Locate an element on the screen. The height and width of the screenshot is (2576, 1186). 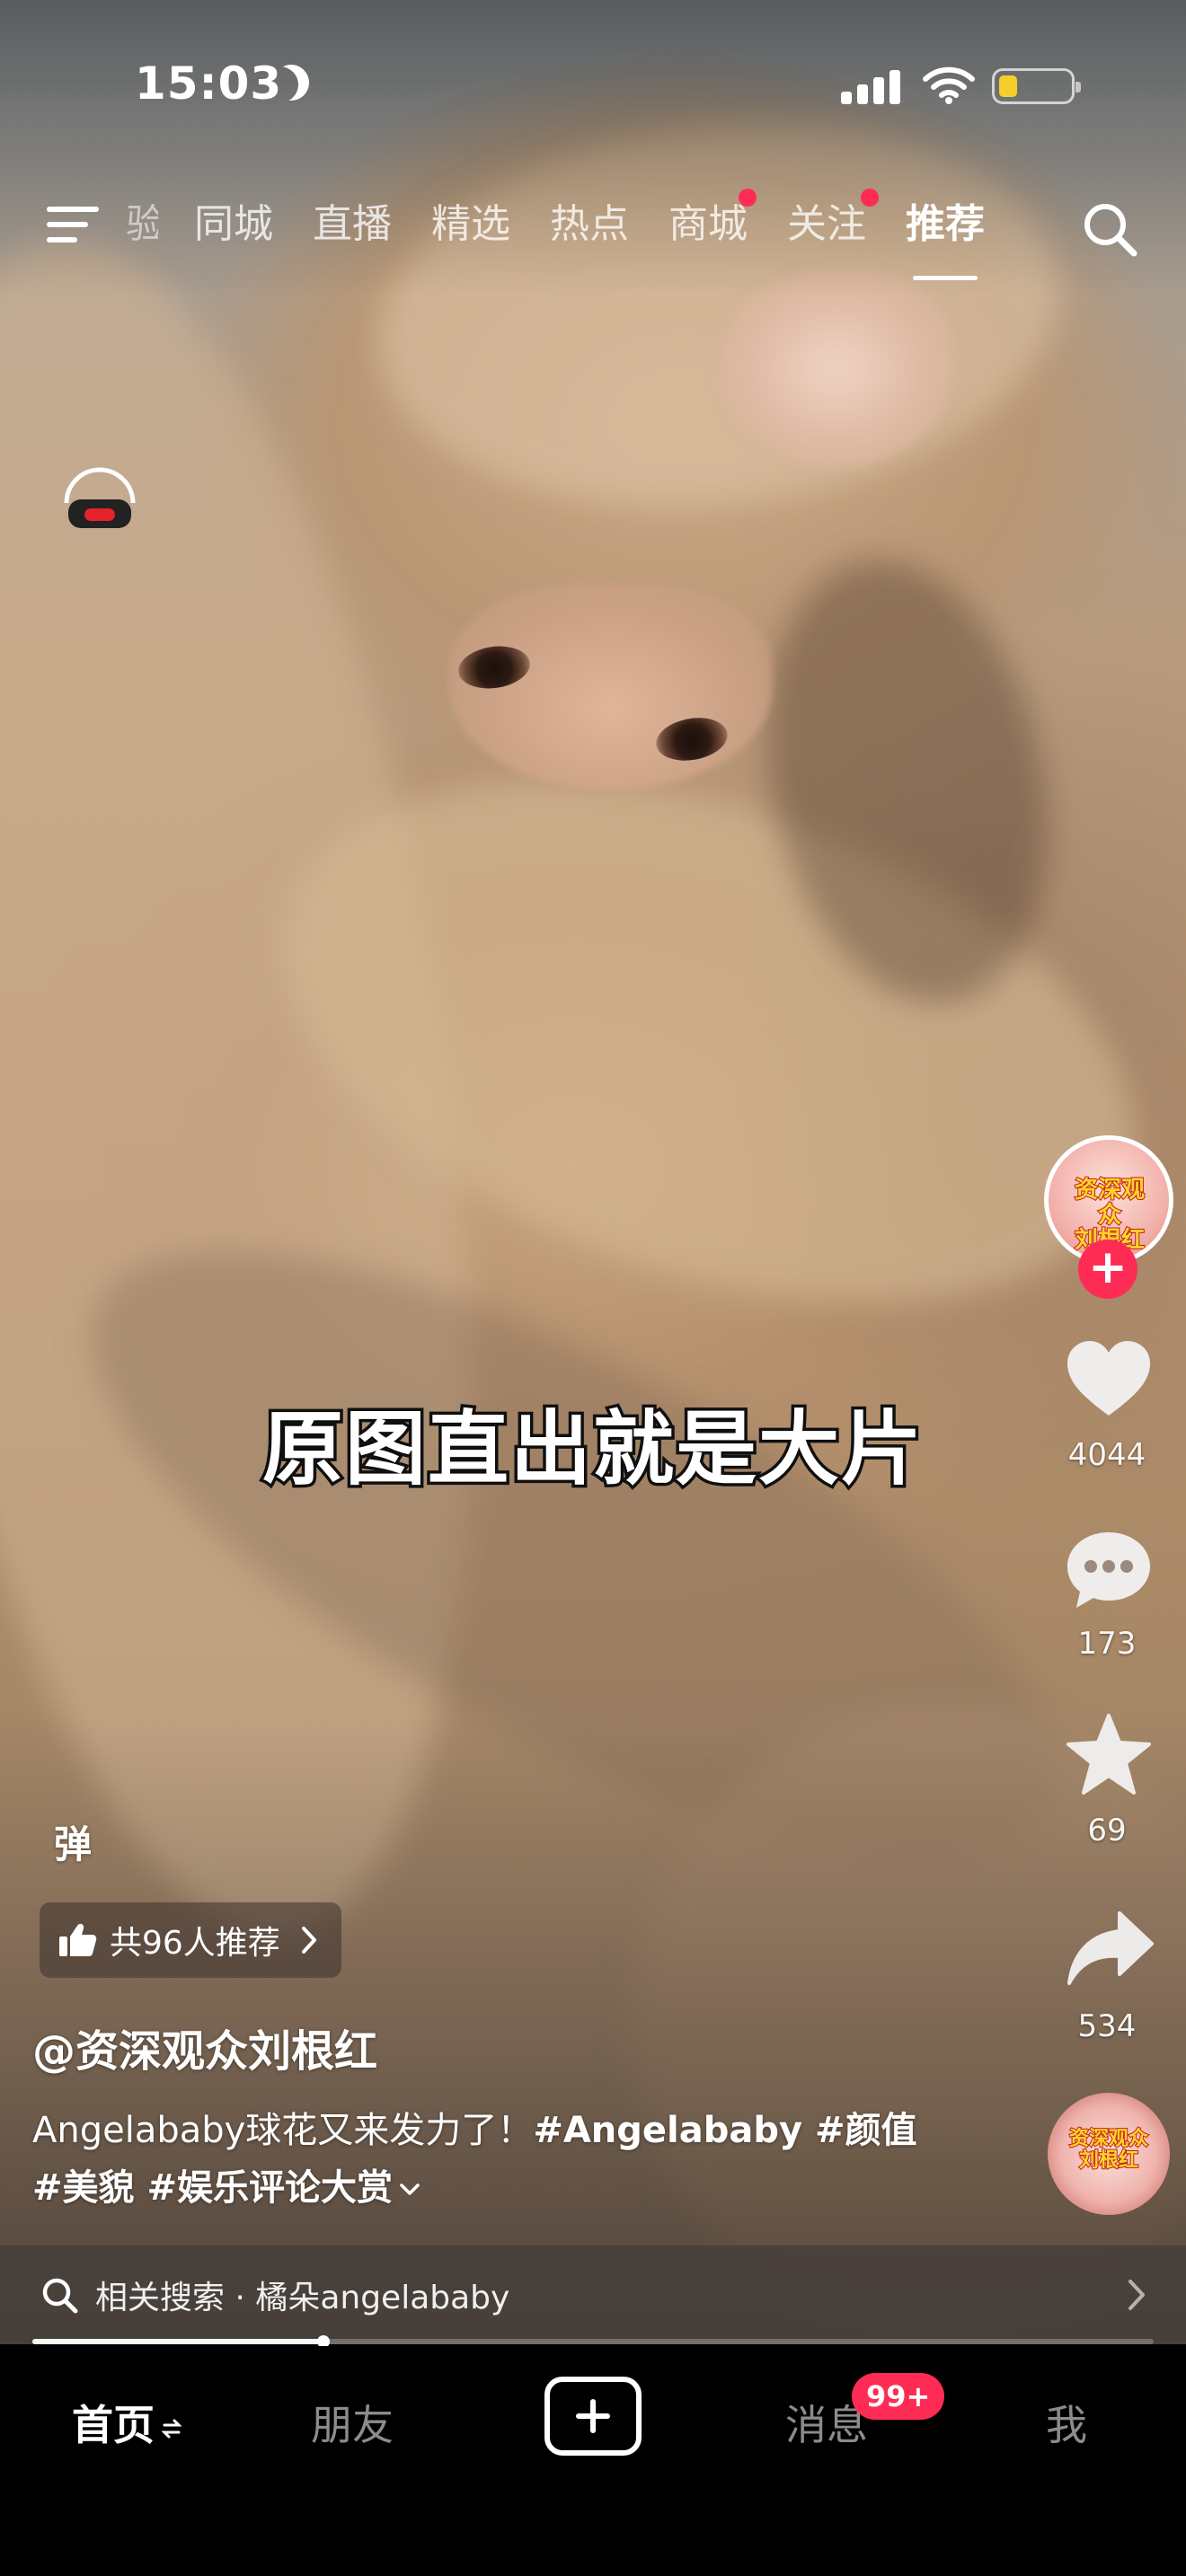
danmu-toggle: 弹 is located at coordinates (73, 1841).